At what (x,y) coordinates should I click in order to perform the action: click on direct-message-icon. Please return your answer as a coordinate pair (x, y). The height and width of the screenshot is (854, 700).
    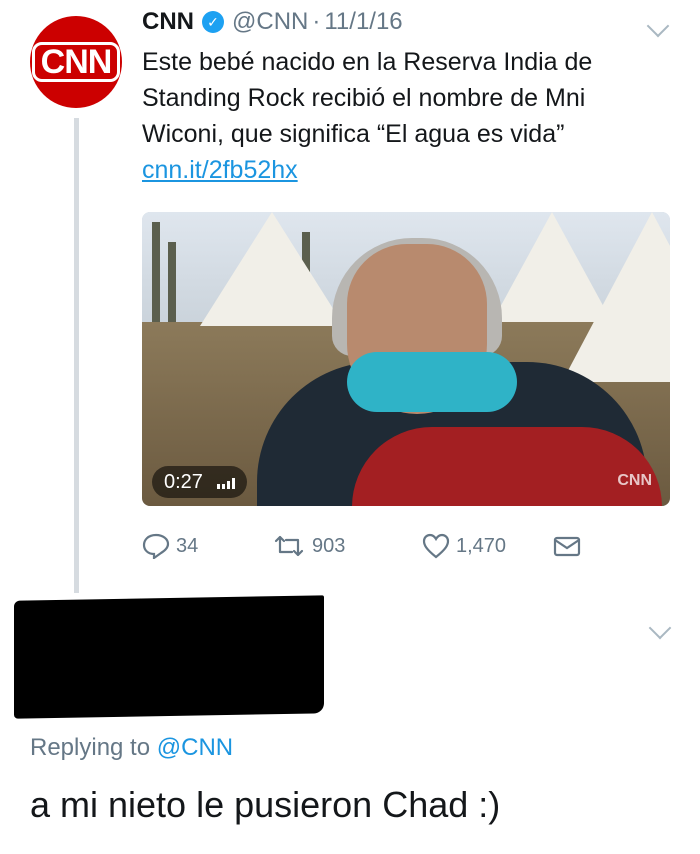
    Looking at the image, I should click on (567, 546).